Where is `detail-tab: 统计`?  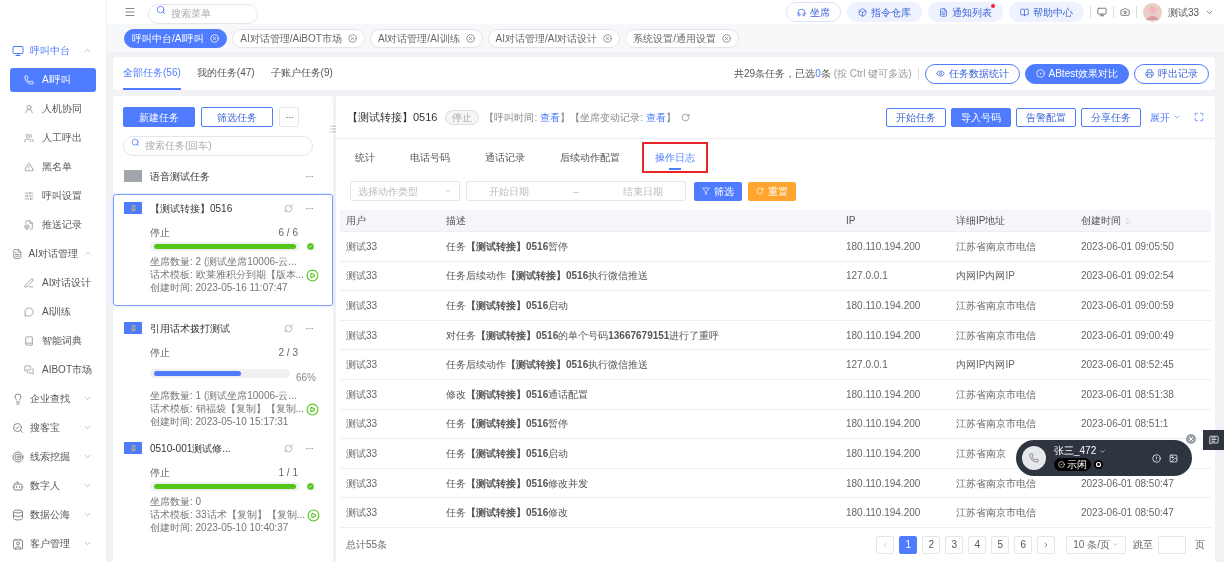 detail-tab: 统计 is located at coordinates (365, 157).